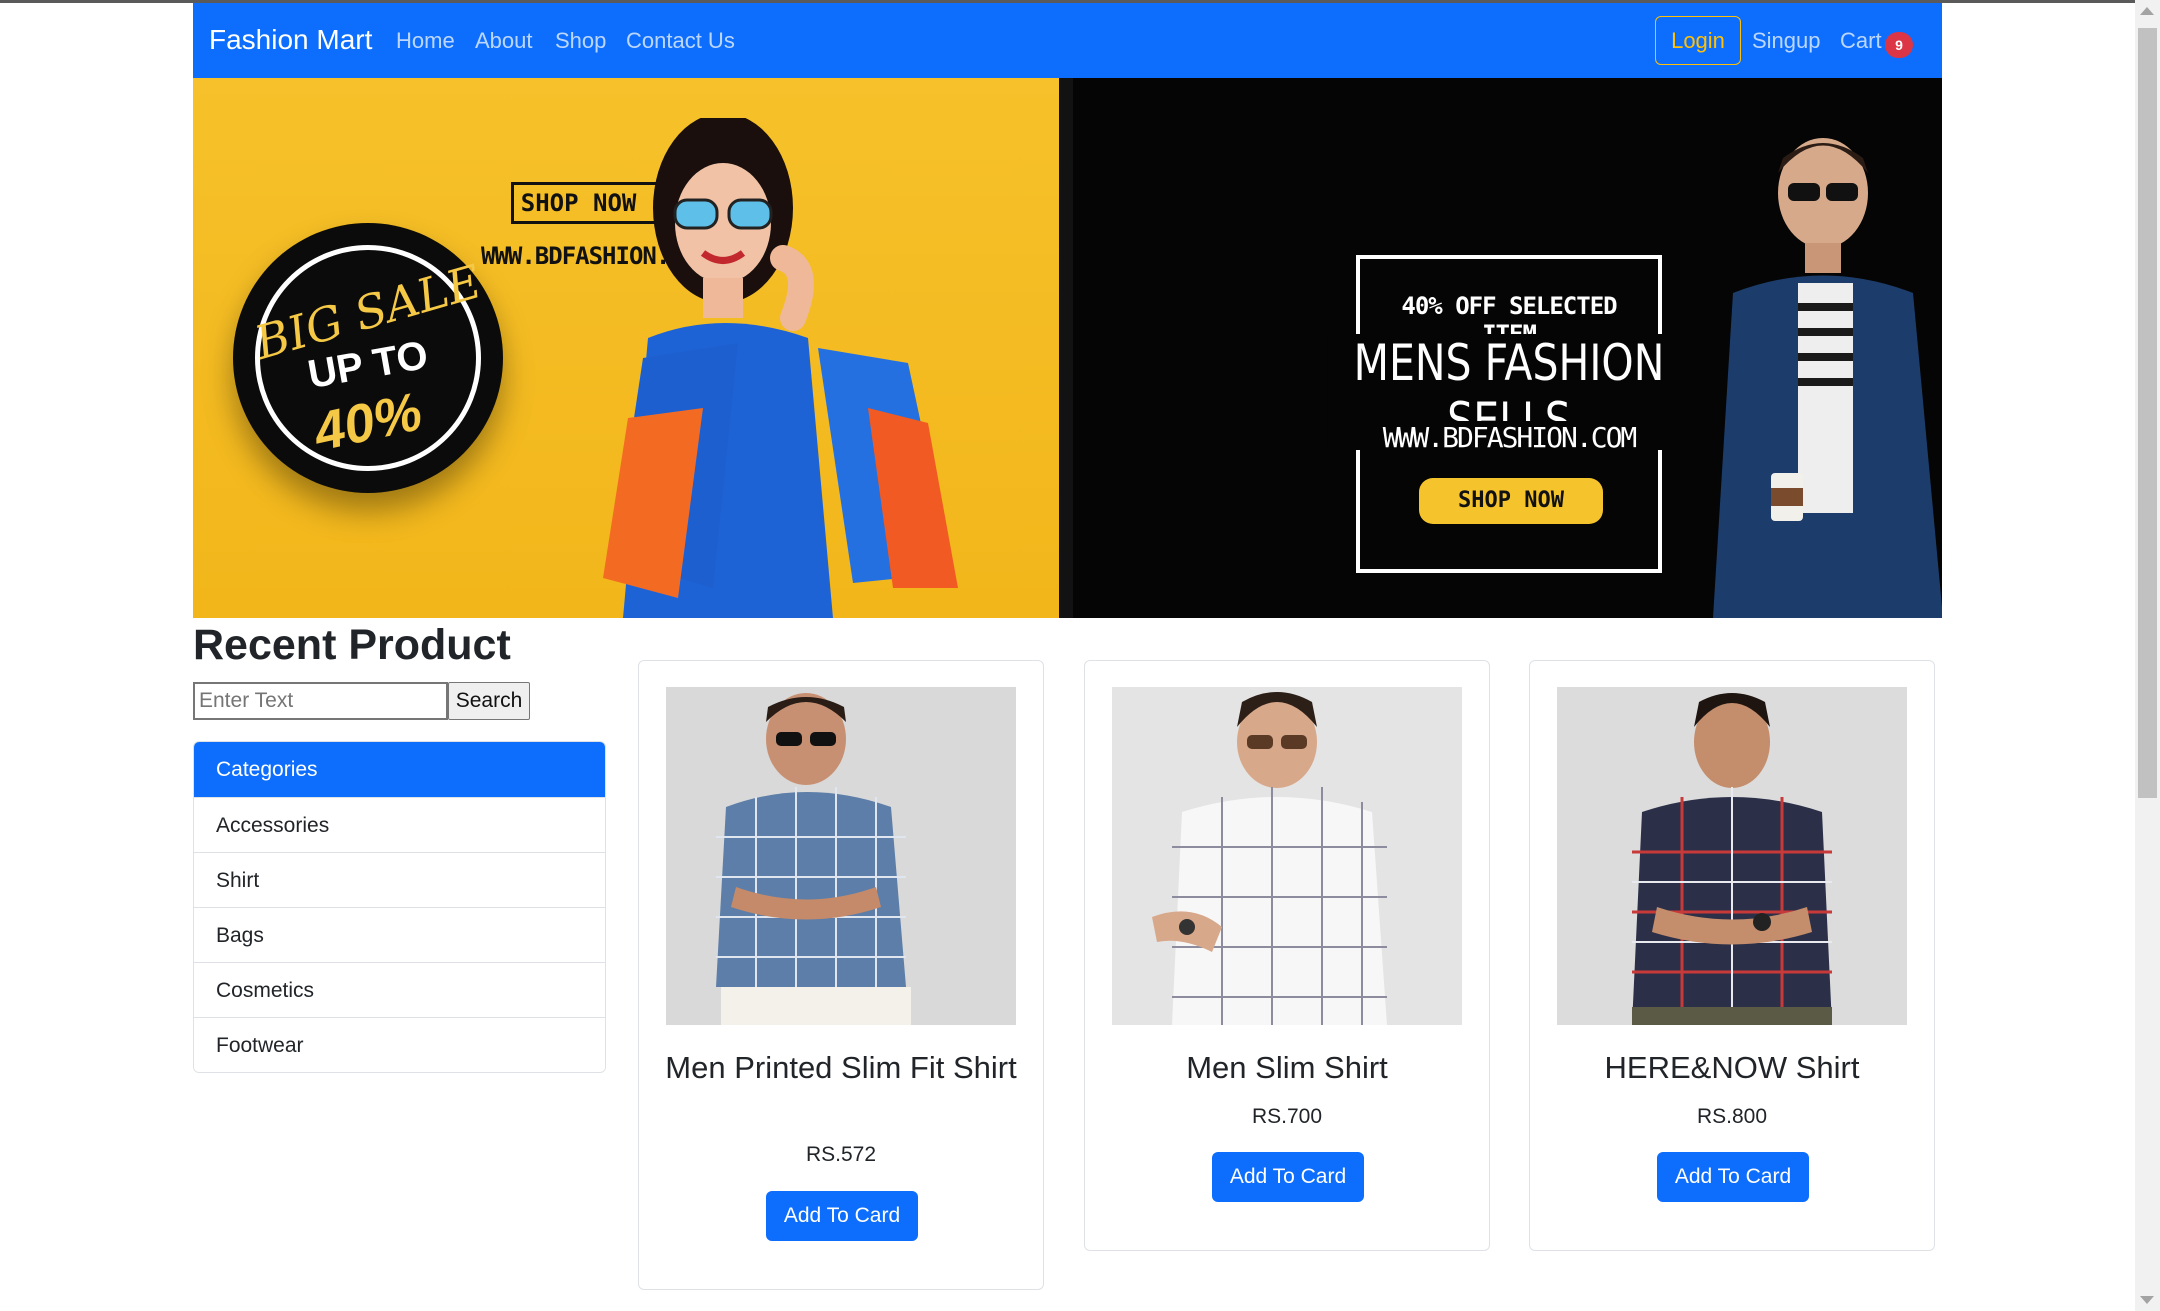 The image size is (2160, 1311). I want to click on product-price: RS.700, so click(1287, 1116).